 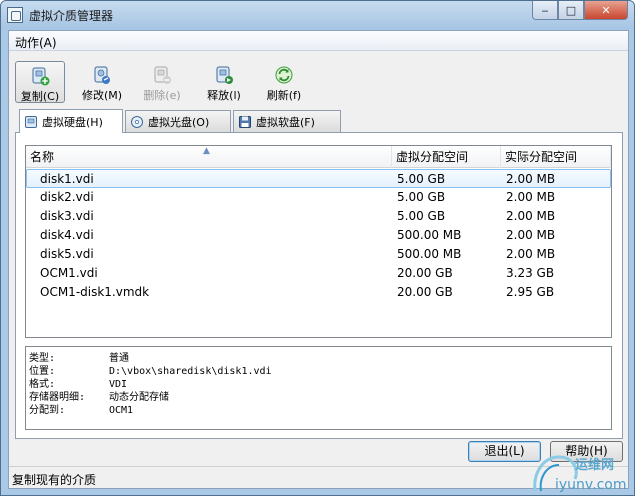 What do you see at coordinates (318, 78) in the screenshot?
I see `toolbar: 复制(C) 修改(M) 删除(e) 释放(l) 刷新(f)` at bounding box center [318, 78].